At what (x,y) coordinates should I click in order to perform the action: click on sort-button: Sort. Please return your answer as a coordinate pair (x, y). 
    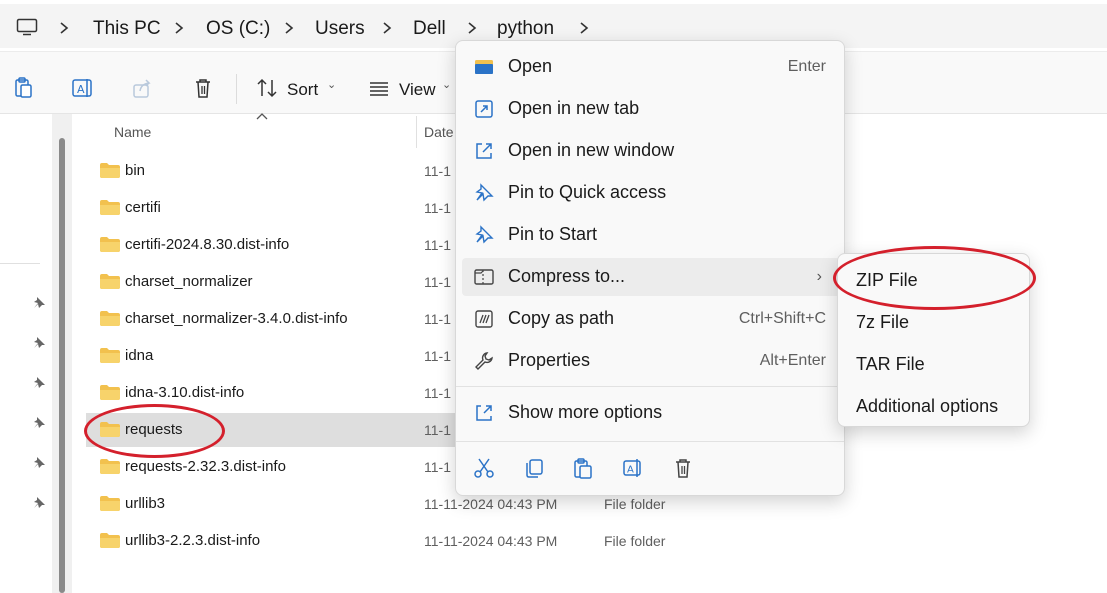
    Looking at the image, I should click on (302, 90).